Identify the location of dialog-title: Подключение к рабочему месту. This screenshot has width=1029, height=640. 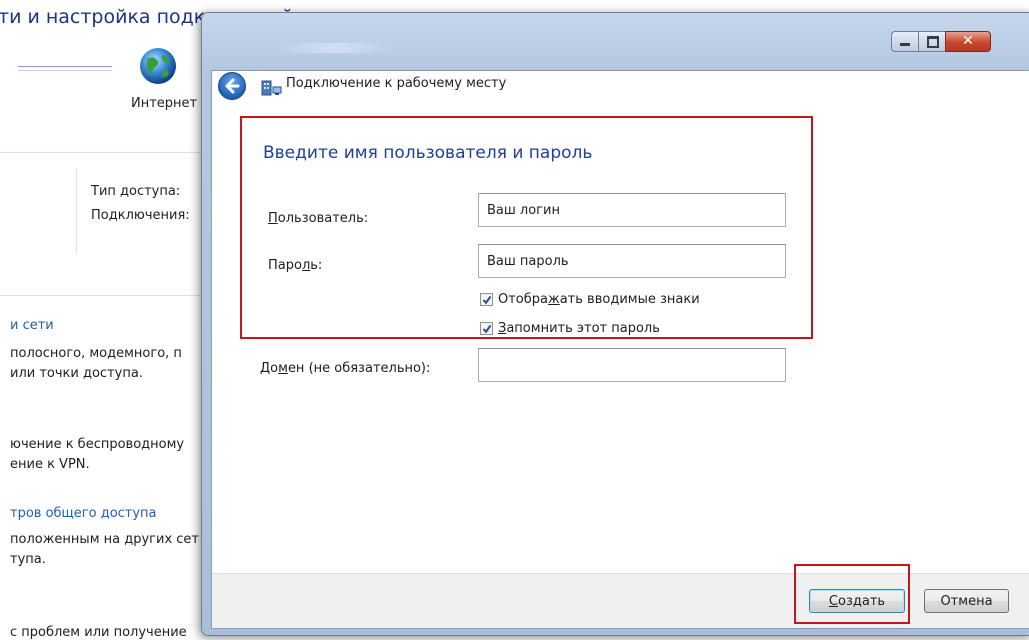
(396, 83).